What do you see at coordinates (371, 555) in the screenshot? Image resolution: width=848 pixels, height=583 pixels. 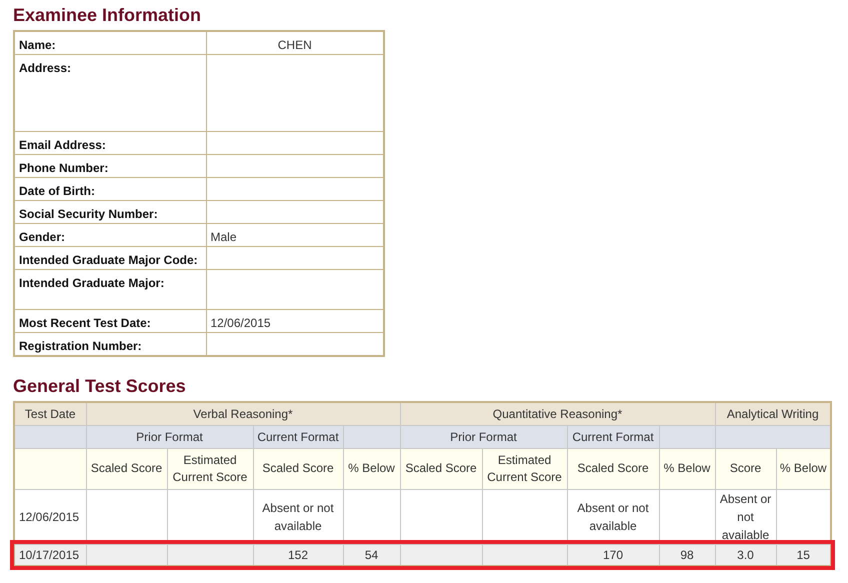 I see `table-cell: 54` at bounding box center [371, 555].